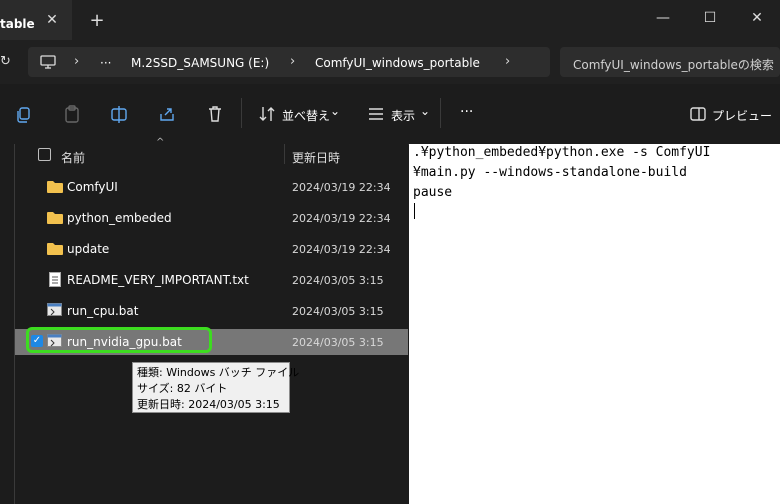  Describe the element at coordinates (663, 18) in the screenshot. I see `minimize-button: —` at that location.